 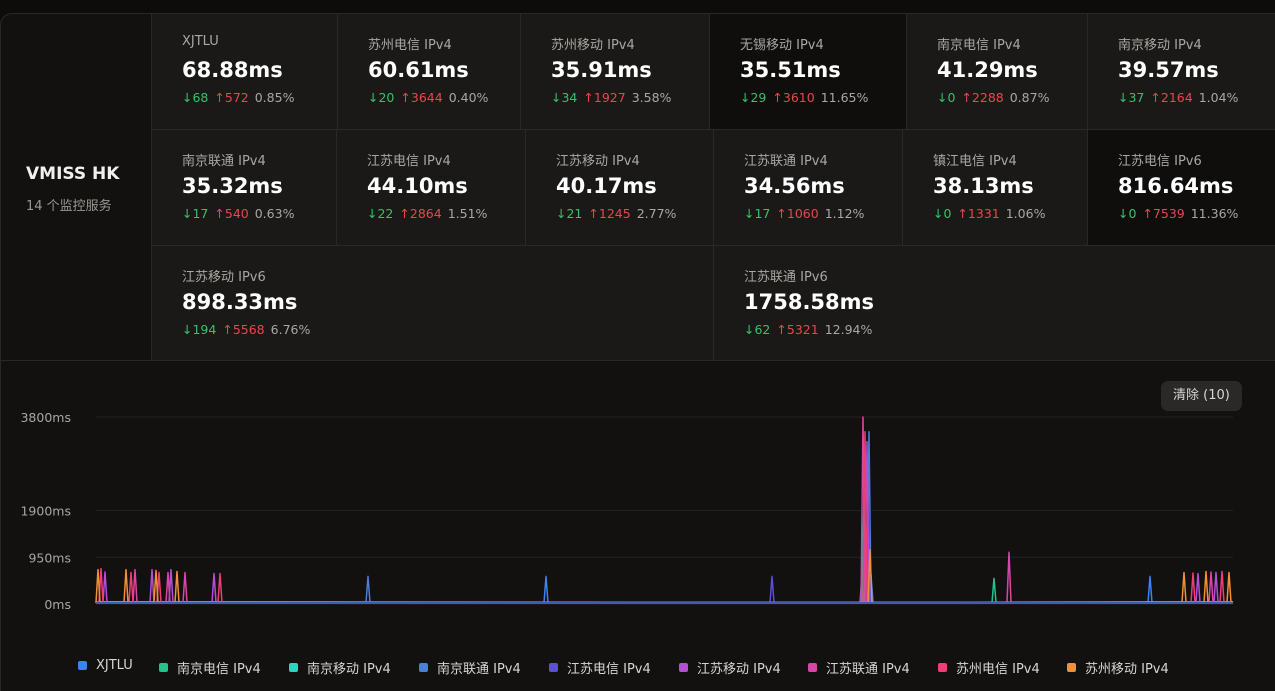 I want to click on server-name: VMISS HK, so click(x=73, y=174).